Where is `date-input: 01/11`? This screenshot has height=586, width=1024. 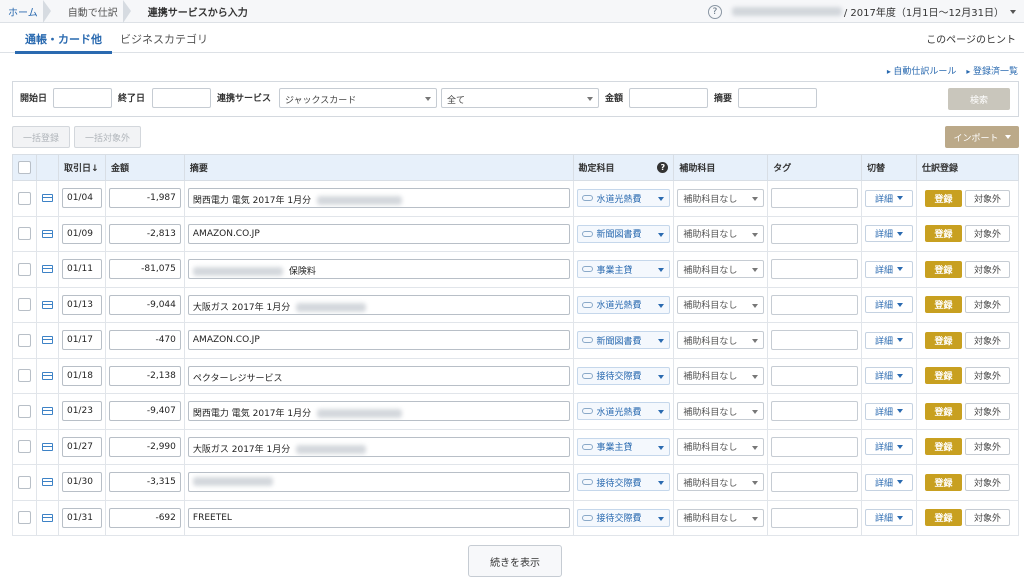
date-input: 01/11 is located at coordinates (81, 269).